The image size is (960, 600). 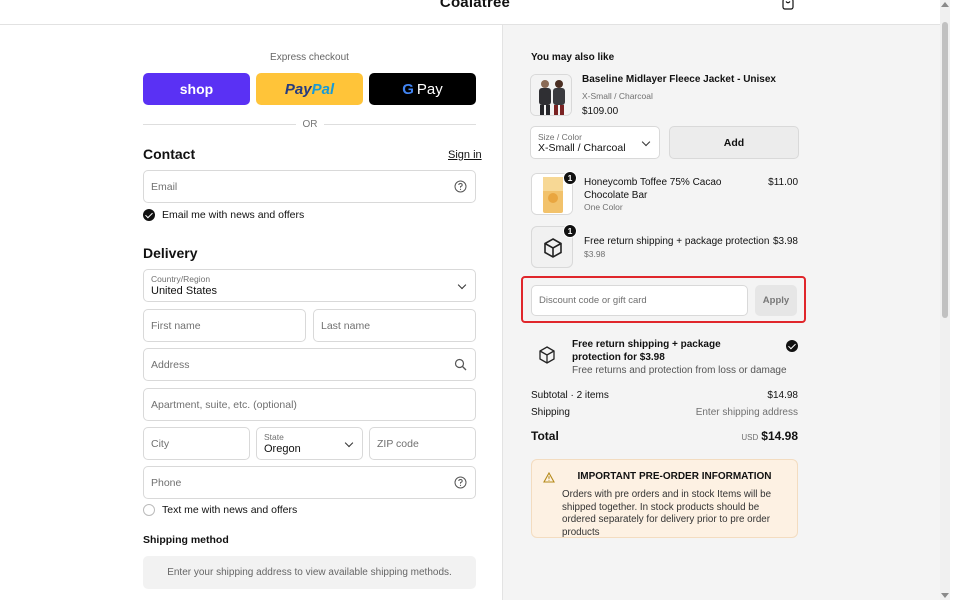 What do you see at coordinates (169, 154) in the screenshot?
I see `contact-heading: Contact` at bounding box center [169, 154].